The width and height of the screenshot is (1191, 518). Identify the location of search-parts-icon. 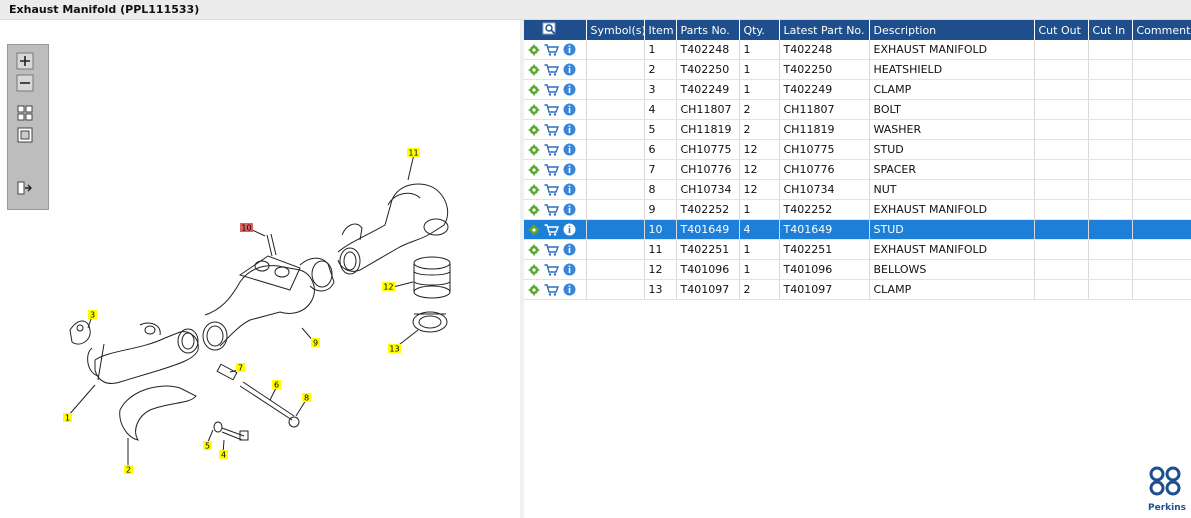
(550, 29).